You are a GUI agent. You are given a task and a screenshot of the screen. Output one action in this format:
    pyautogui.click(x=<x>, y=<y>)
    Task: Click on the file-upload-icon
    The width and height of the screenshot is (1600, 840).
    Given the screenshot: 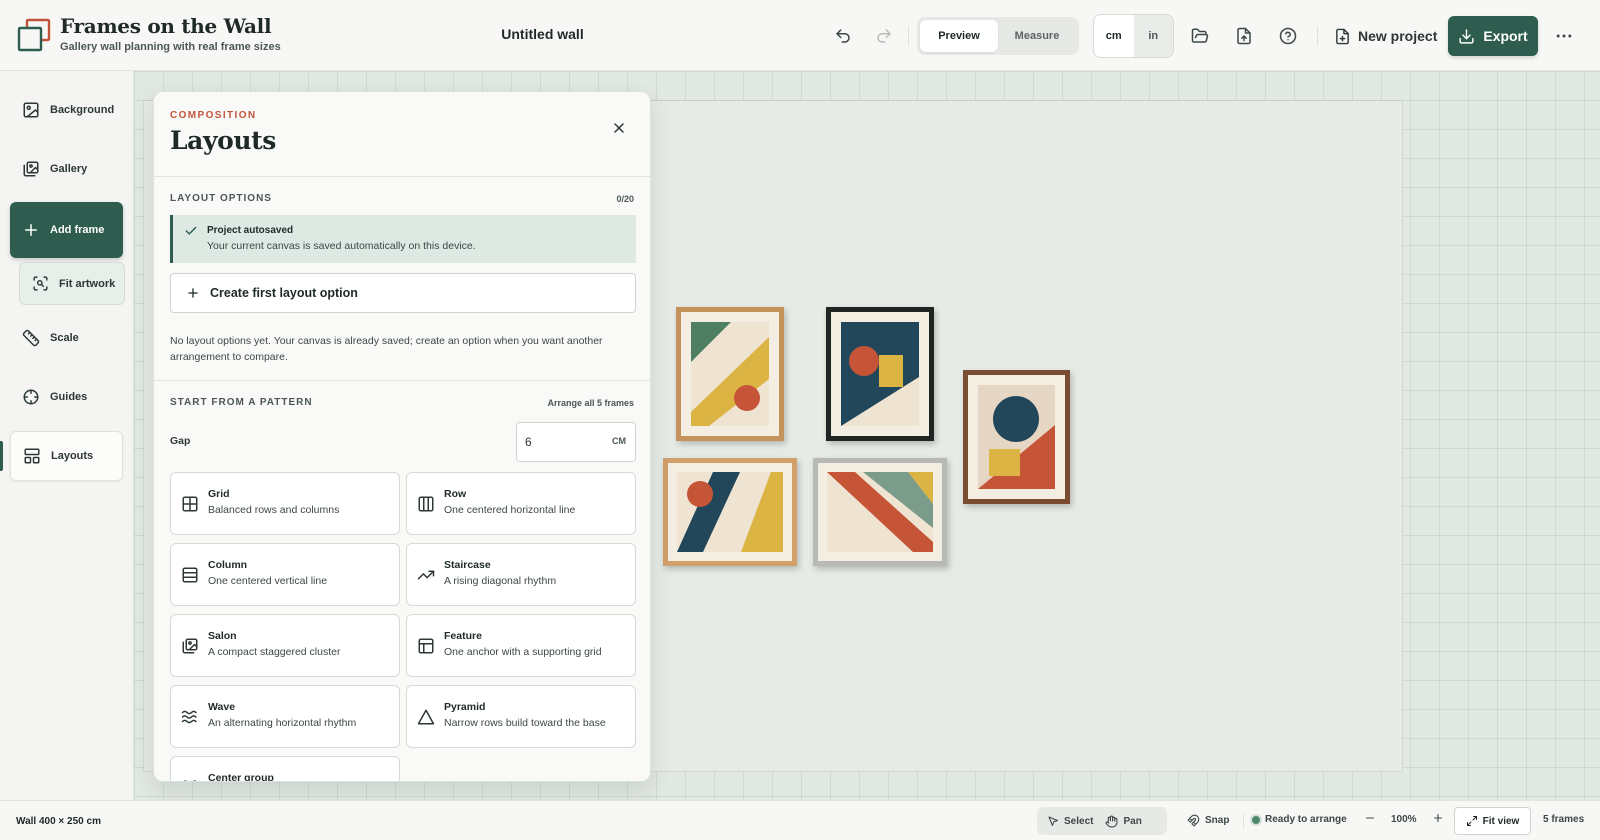 What is the action you would take?
    pyautogui.click(x=1244, y=36)
    